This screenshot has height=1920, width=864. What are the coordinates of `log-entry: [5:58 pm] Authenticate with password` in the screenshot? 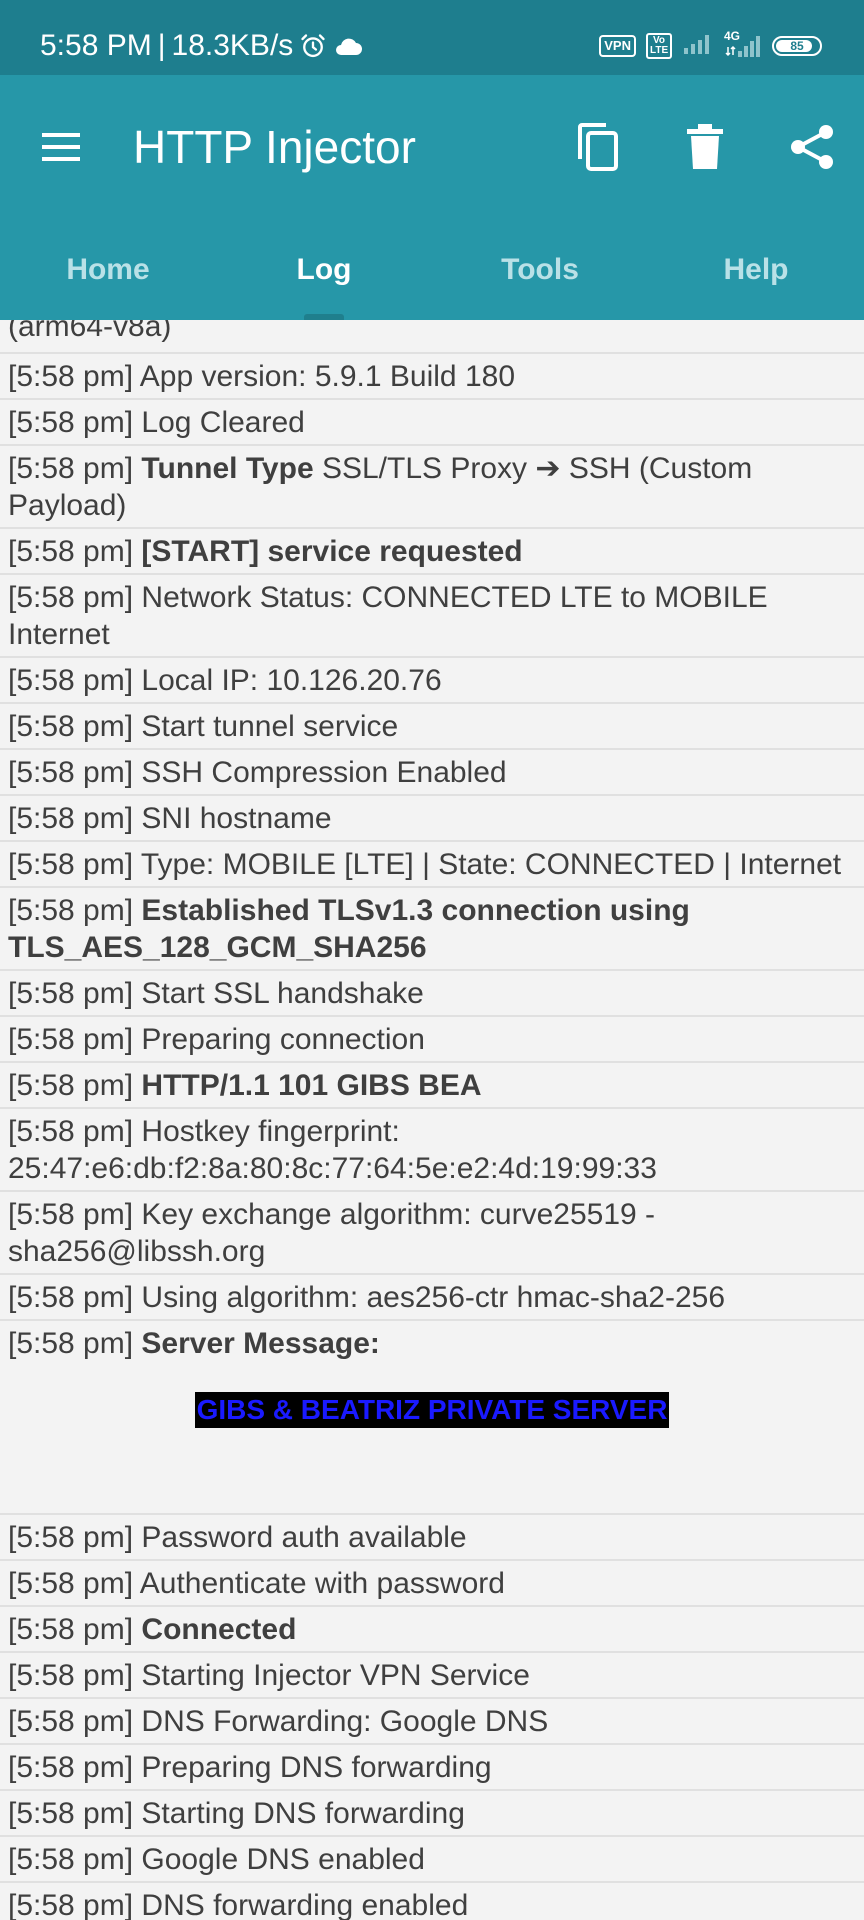 It's located at (432, 1584).